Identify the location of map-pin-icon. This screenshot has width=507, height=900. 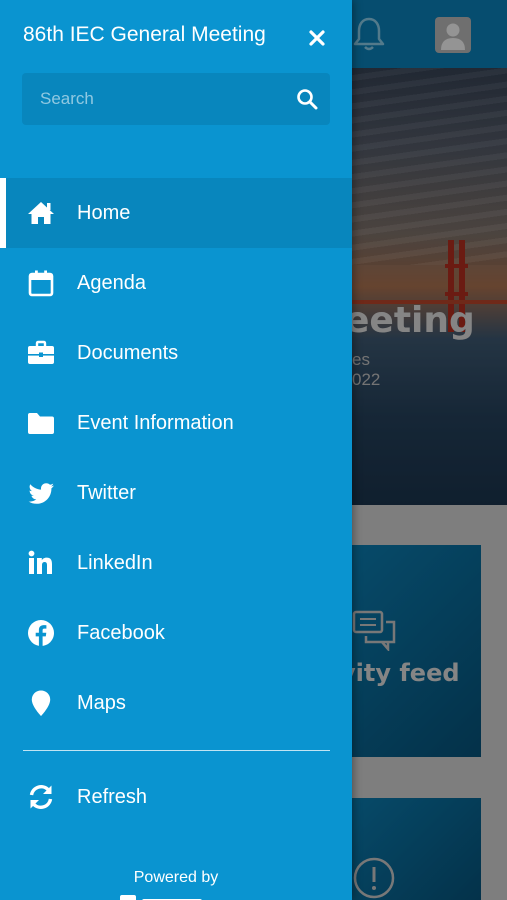
(41, 703).